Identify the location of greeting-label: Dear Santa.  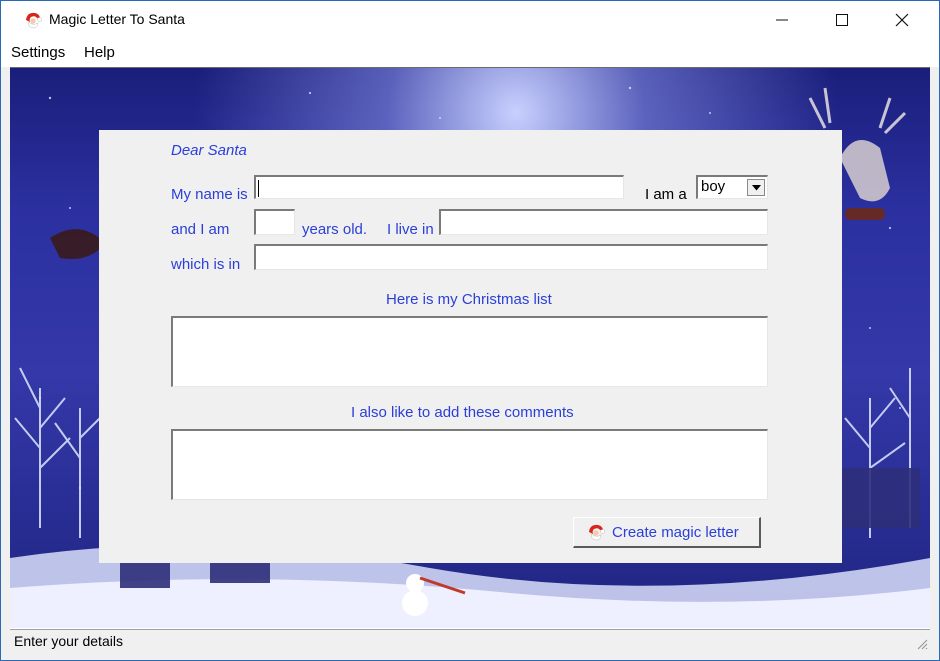
(209, 150).